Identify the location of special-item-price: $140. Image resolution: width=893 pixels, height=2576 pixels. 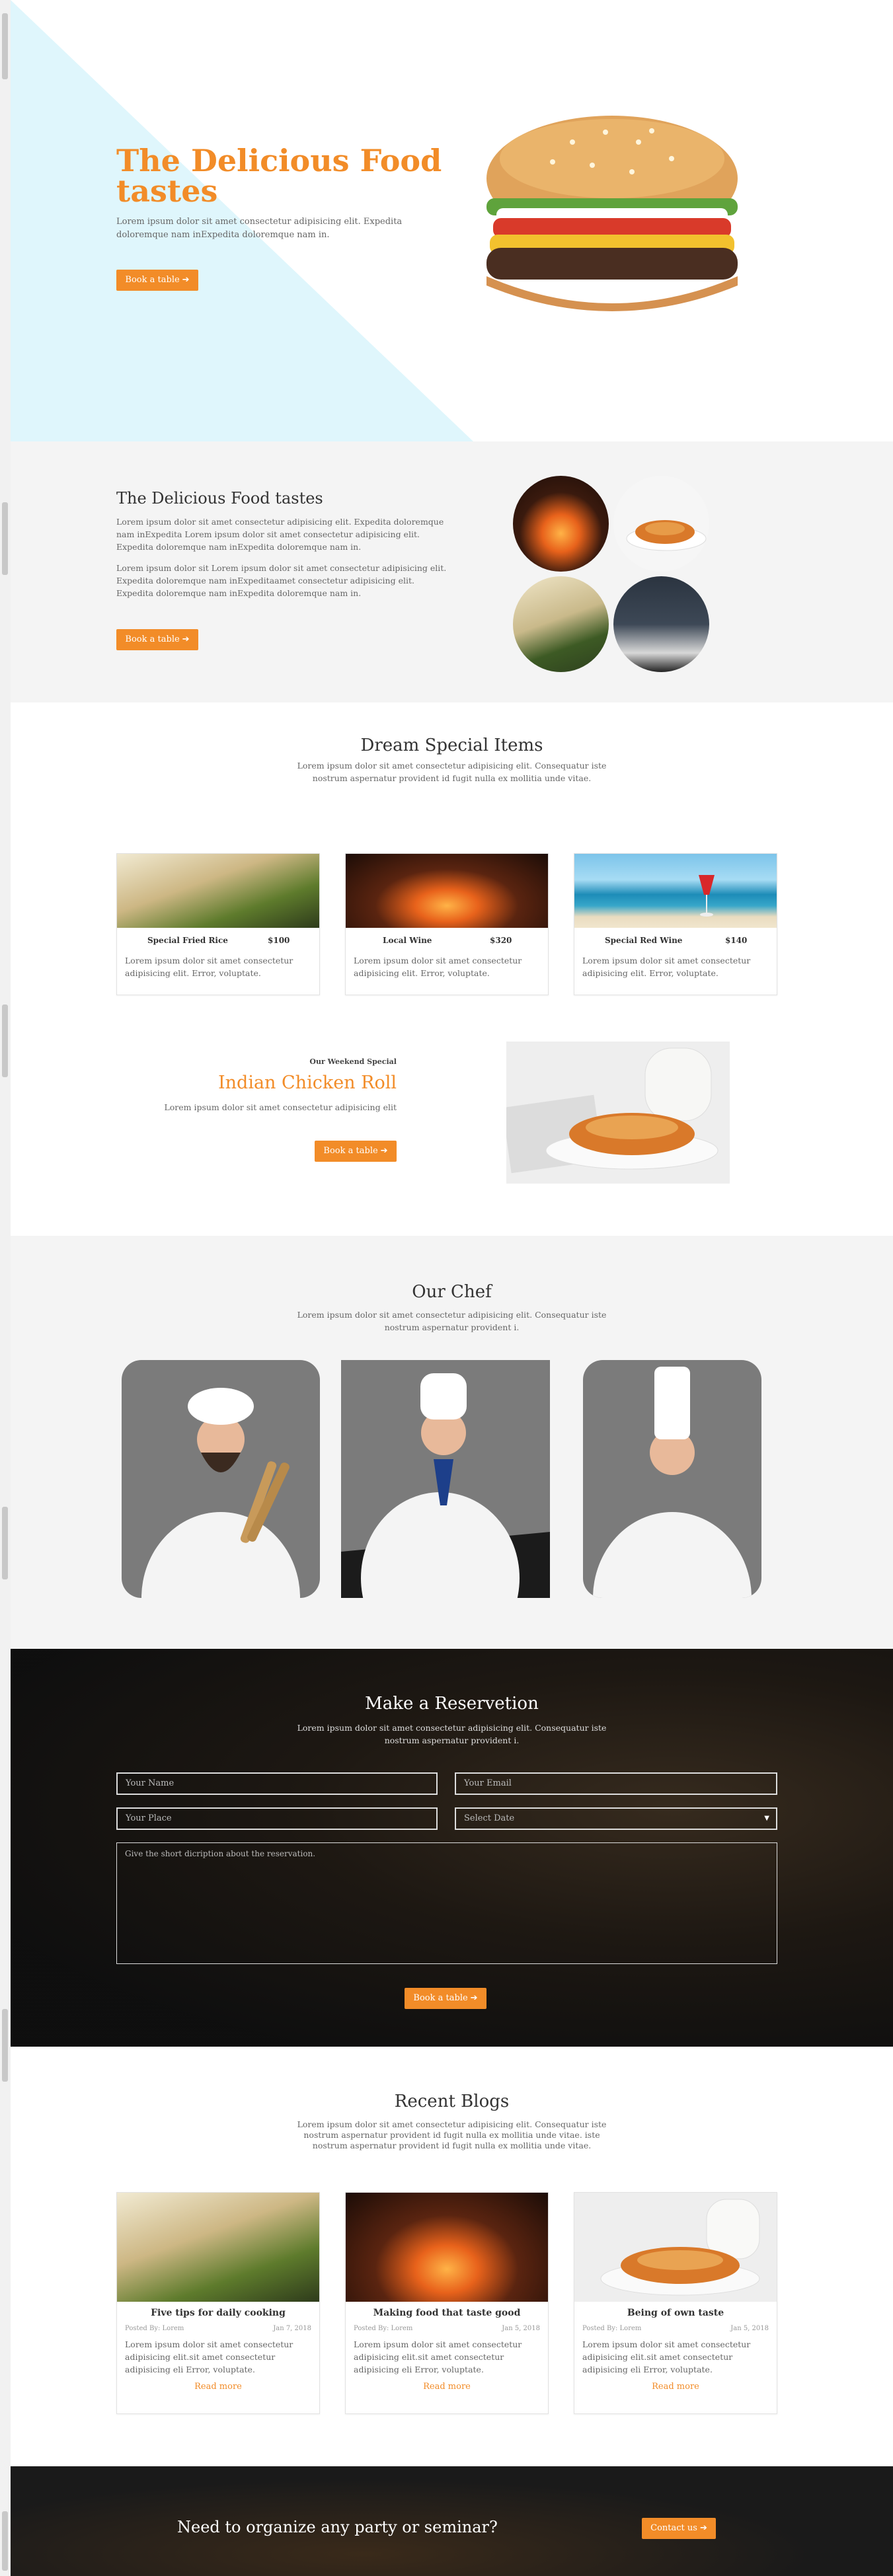
(736, 941).